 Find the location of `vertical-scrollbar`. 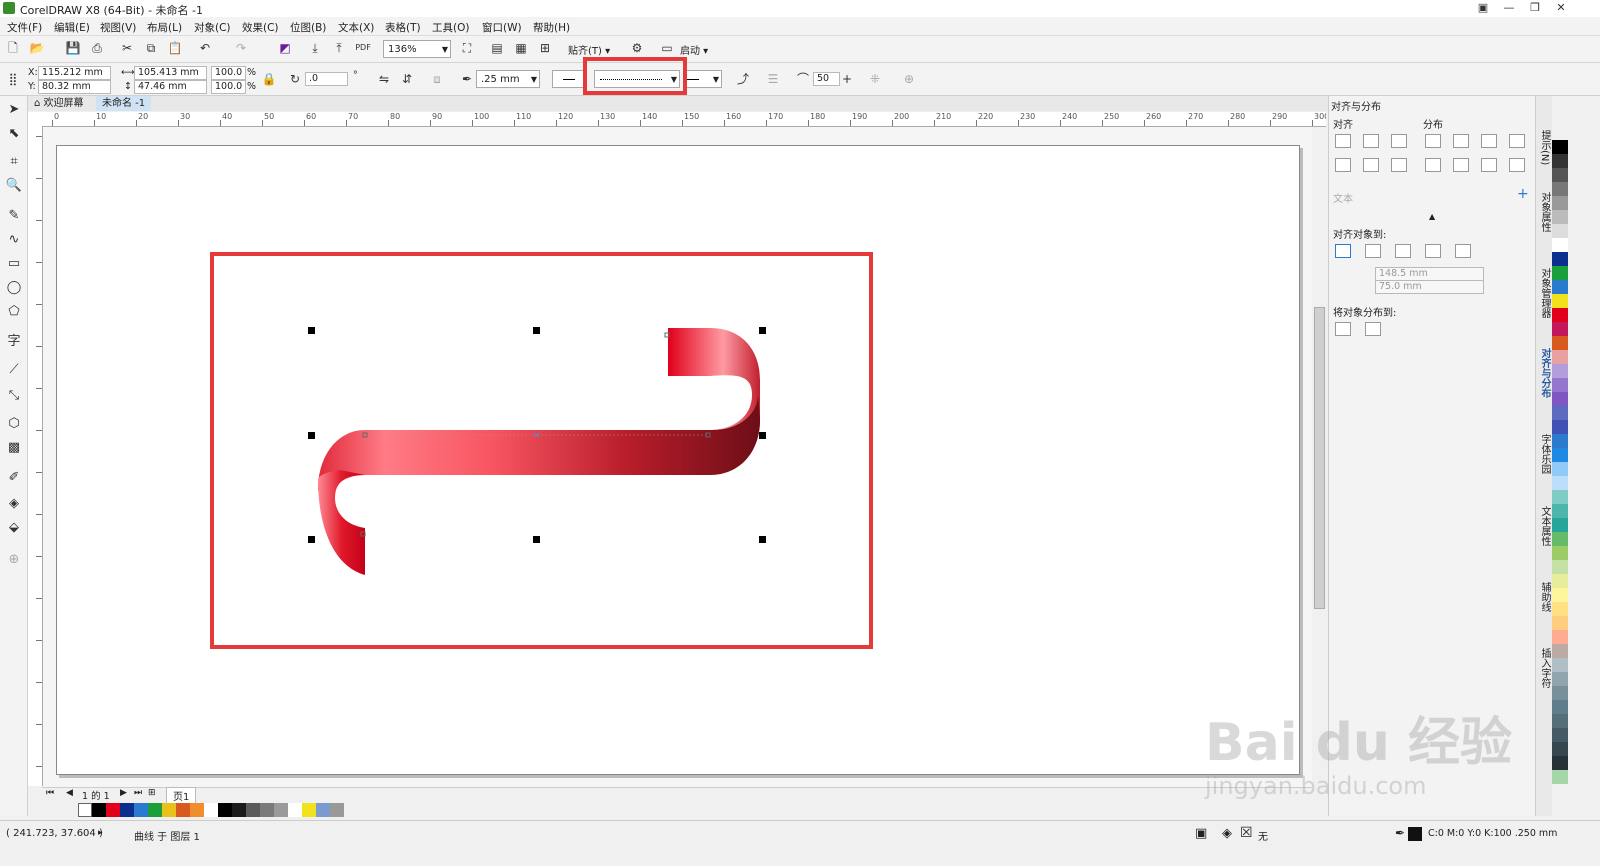

vertical-scrollbar is located at coordinates (1319, 457).